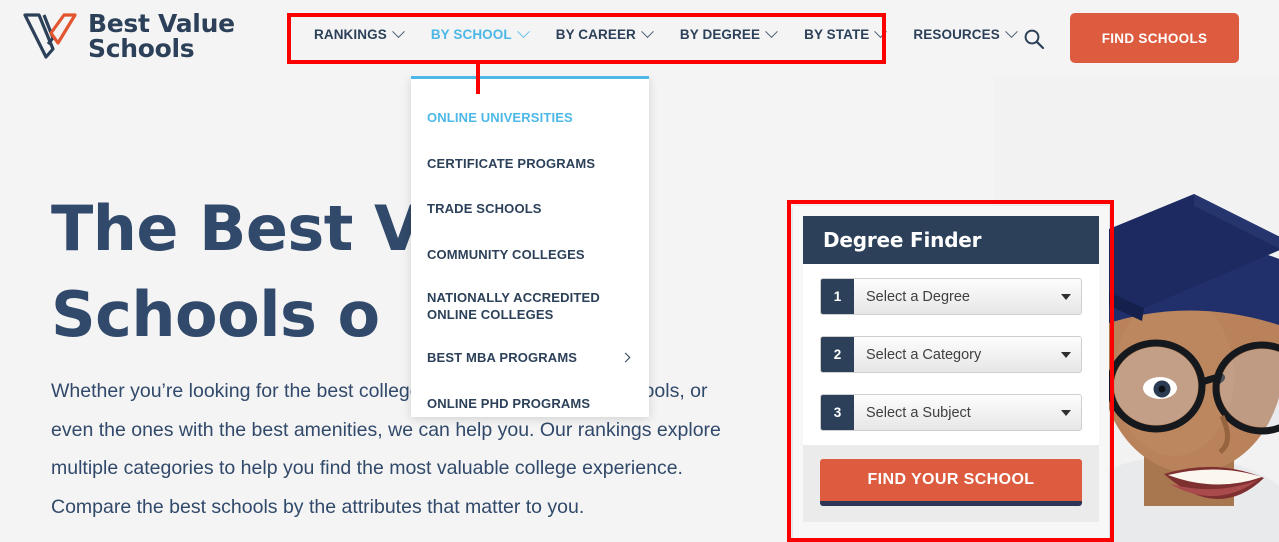 The image size is (1279, 542). What do you see at coordinates (506, 254) in the screenshot?
I see `dropdown-item-label: COMMUNITY COLLEGES` at bounding box center [506, 254].